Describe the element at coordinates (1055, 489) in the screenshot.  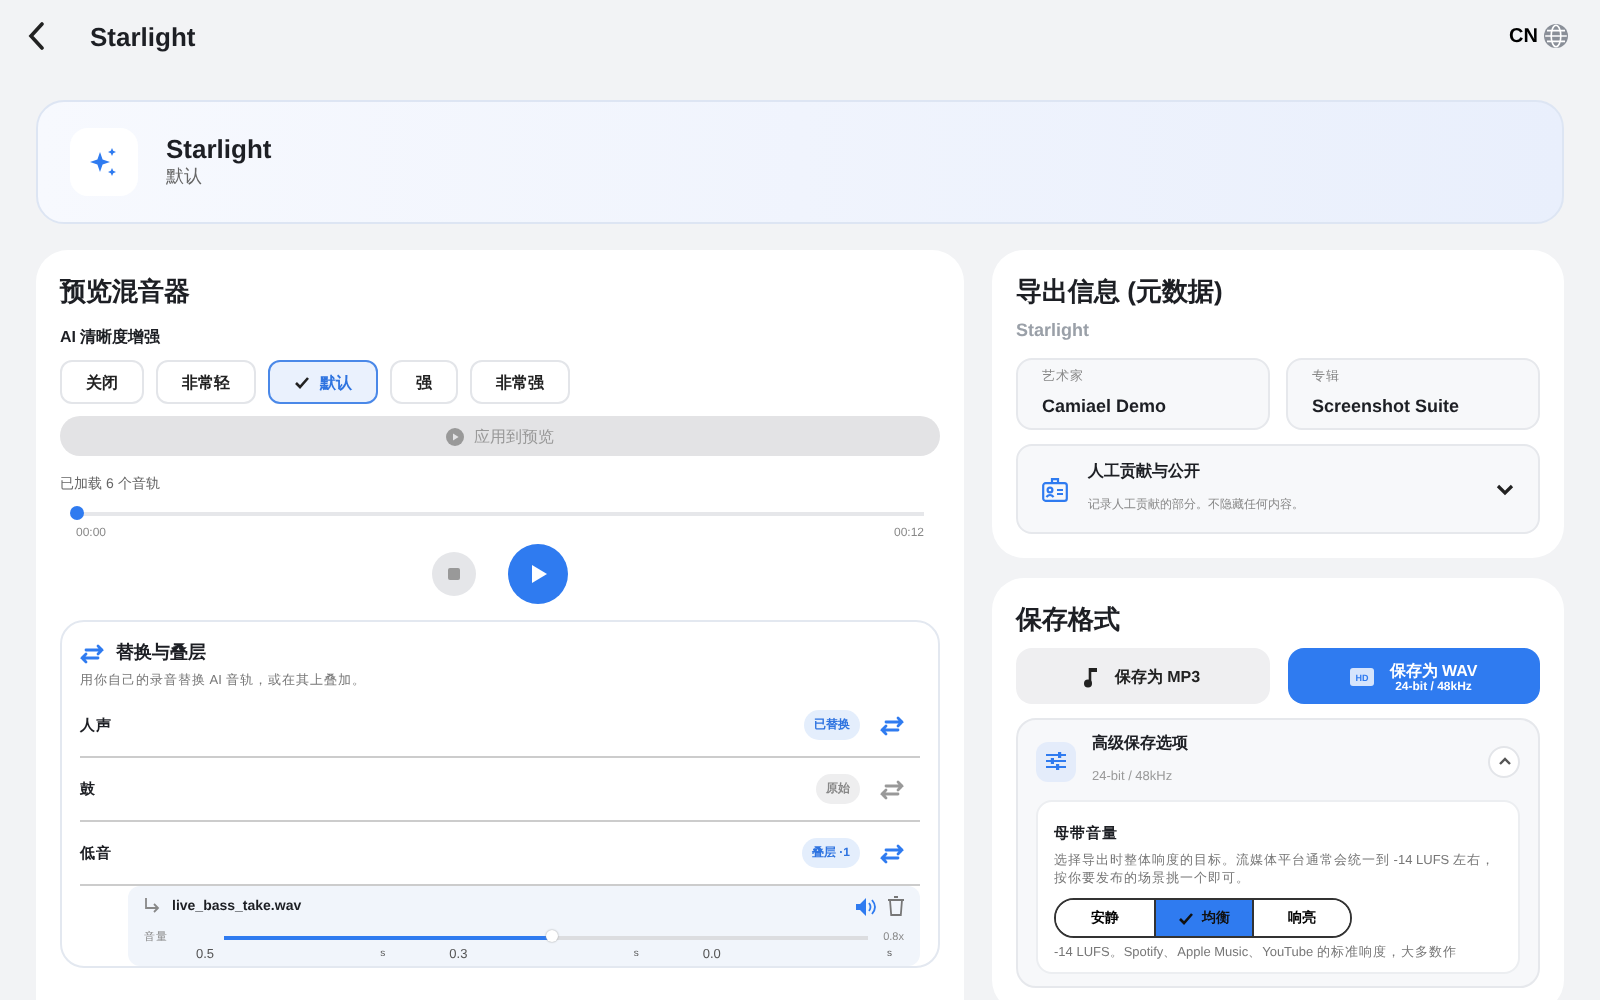
I see `id-card-icon` at that location.